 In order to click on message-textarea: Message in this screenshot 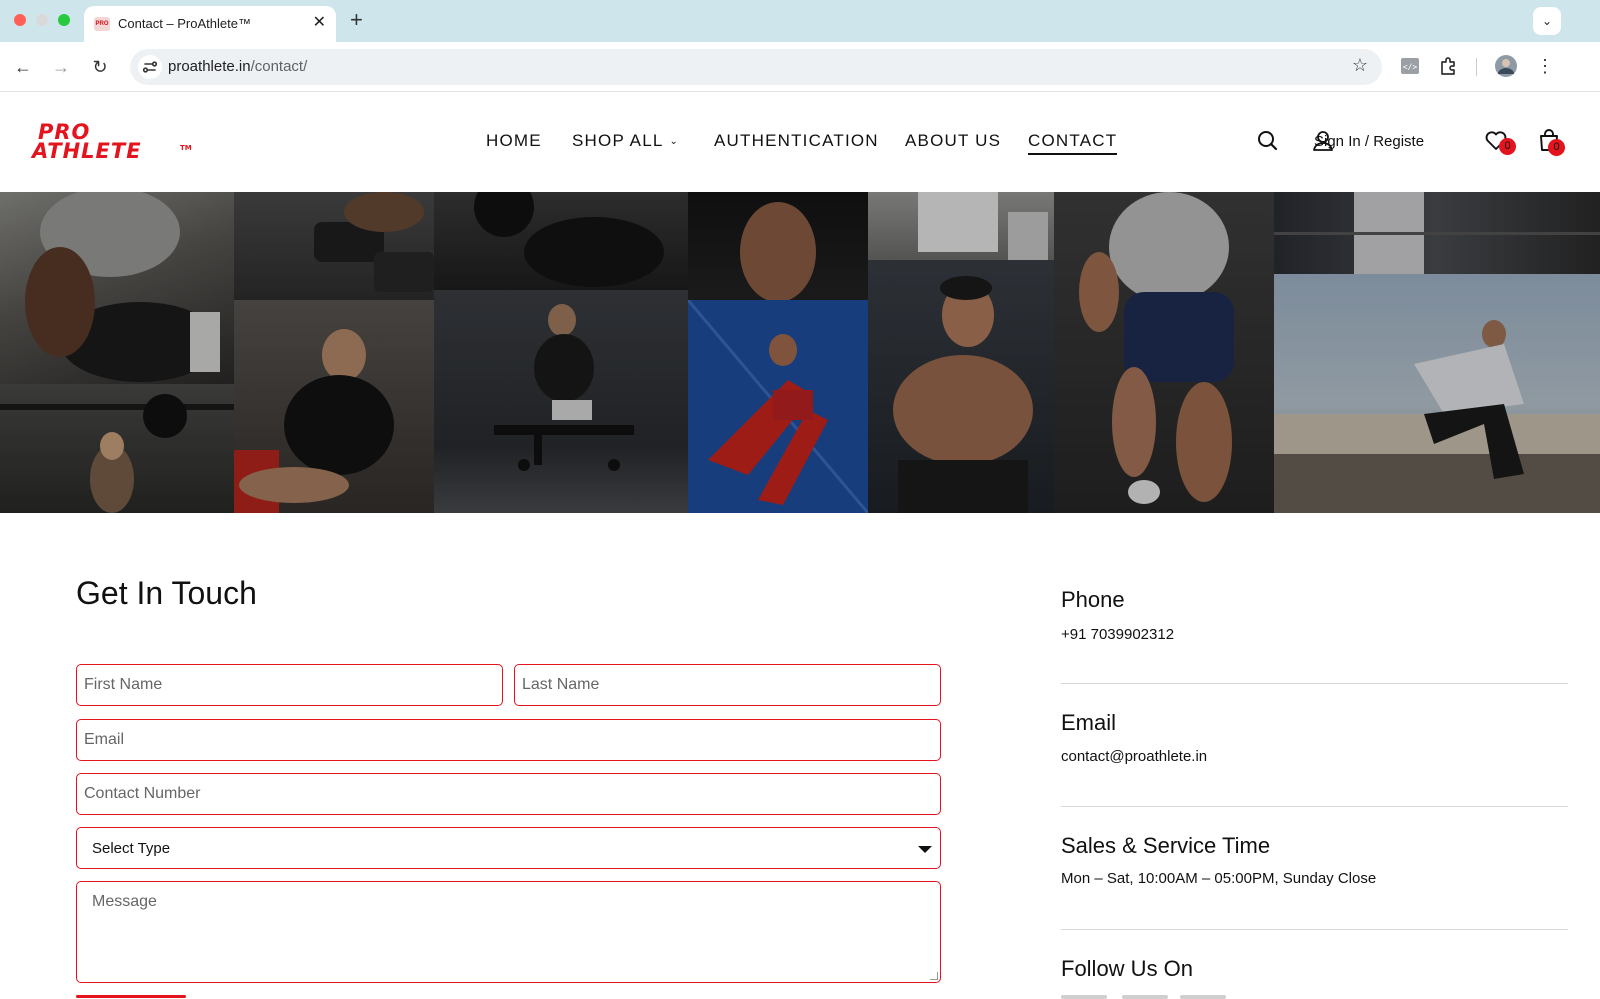, I will do `click(508, 932)`.